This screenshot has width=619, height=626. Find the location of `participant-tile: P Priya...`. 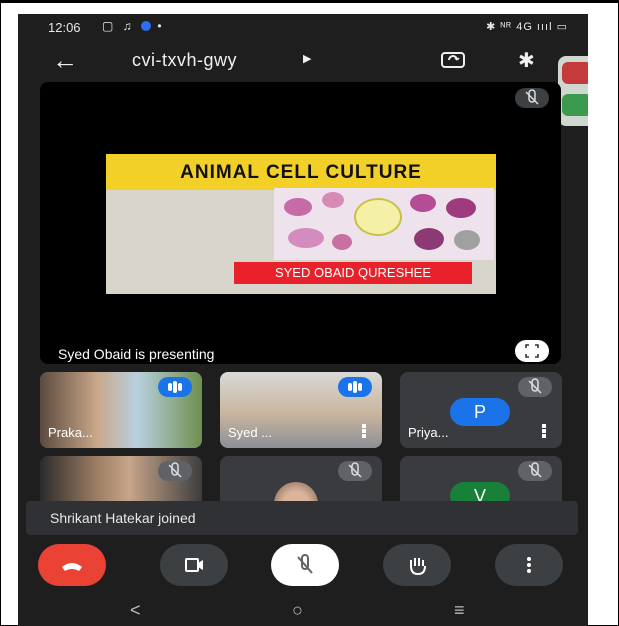

participant-tile: P Priya... is located at coordinates (481, 410).